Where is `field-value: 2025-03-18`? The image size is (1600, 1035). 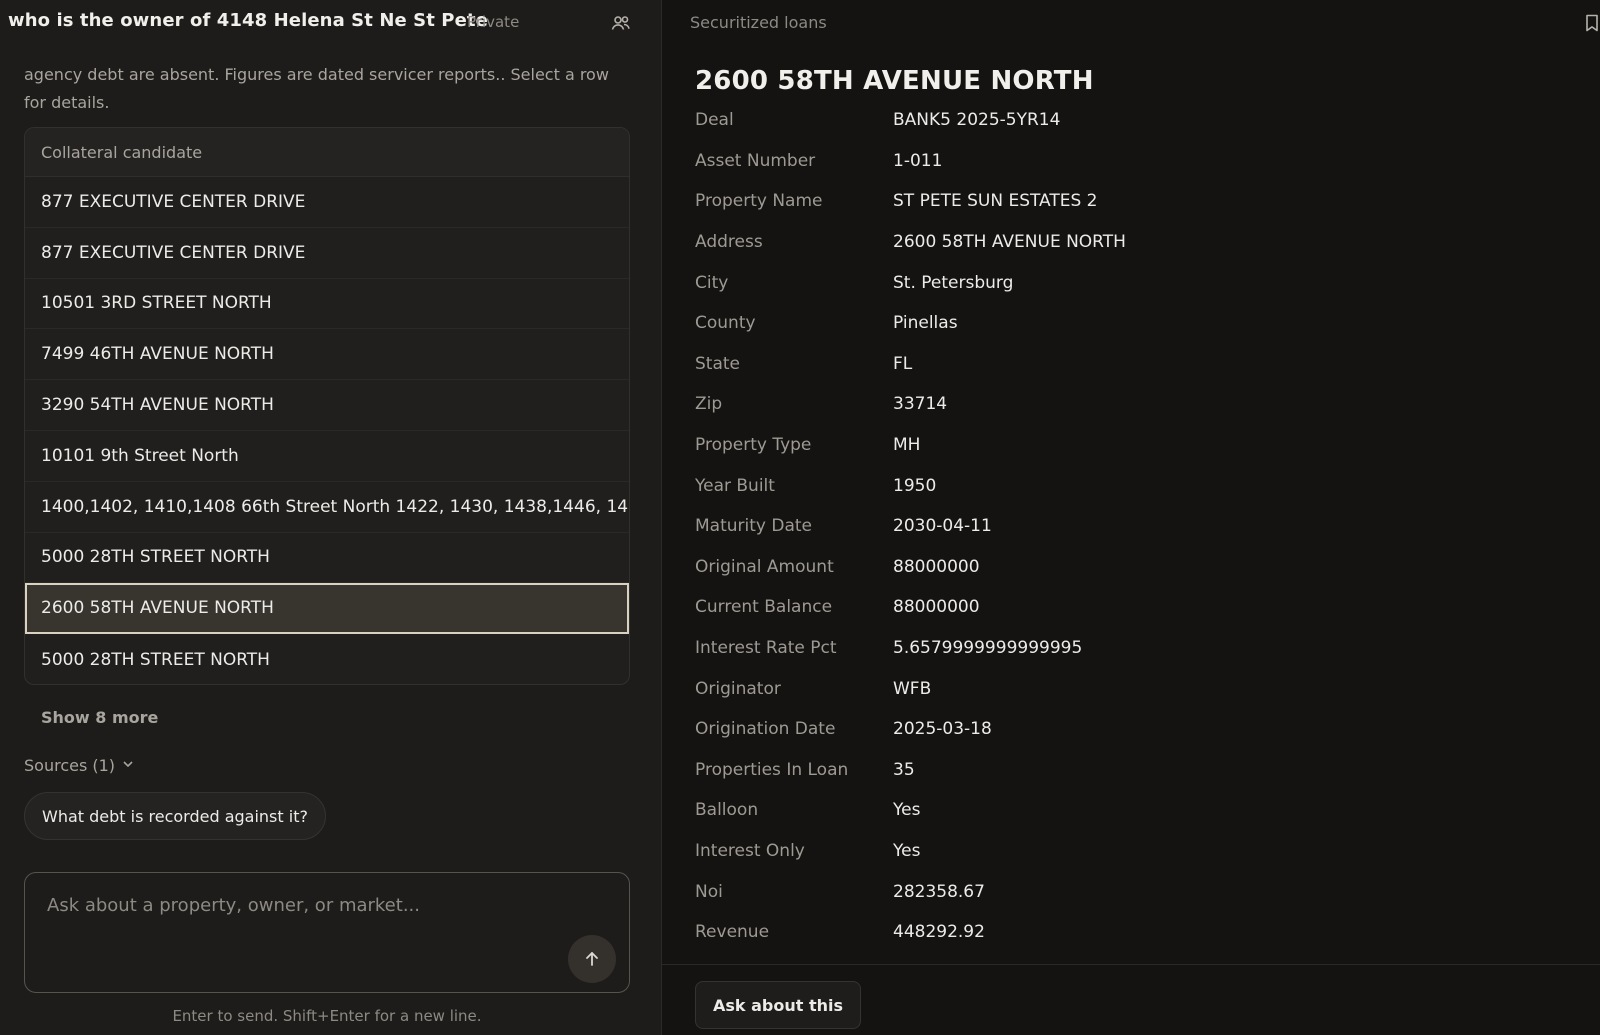 field-value: 2025-03-18 is located at coordinates (942, 729).